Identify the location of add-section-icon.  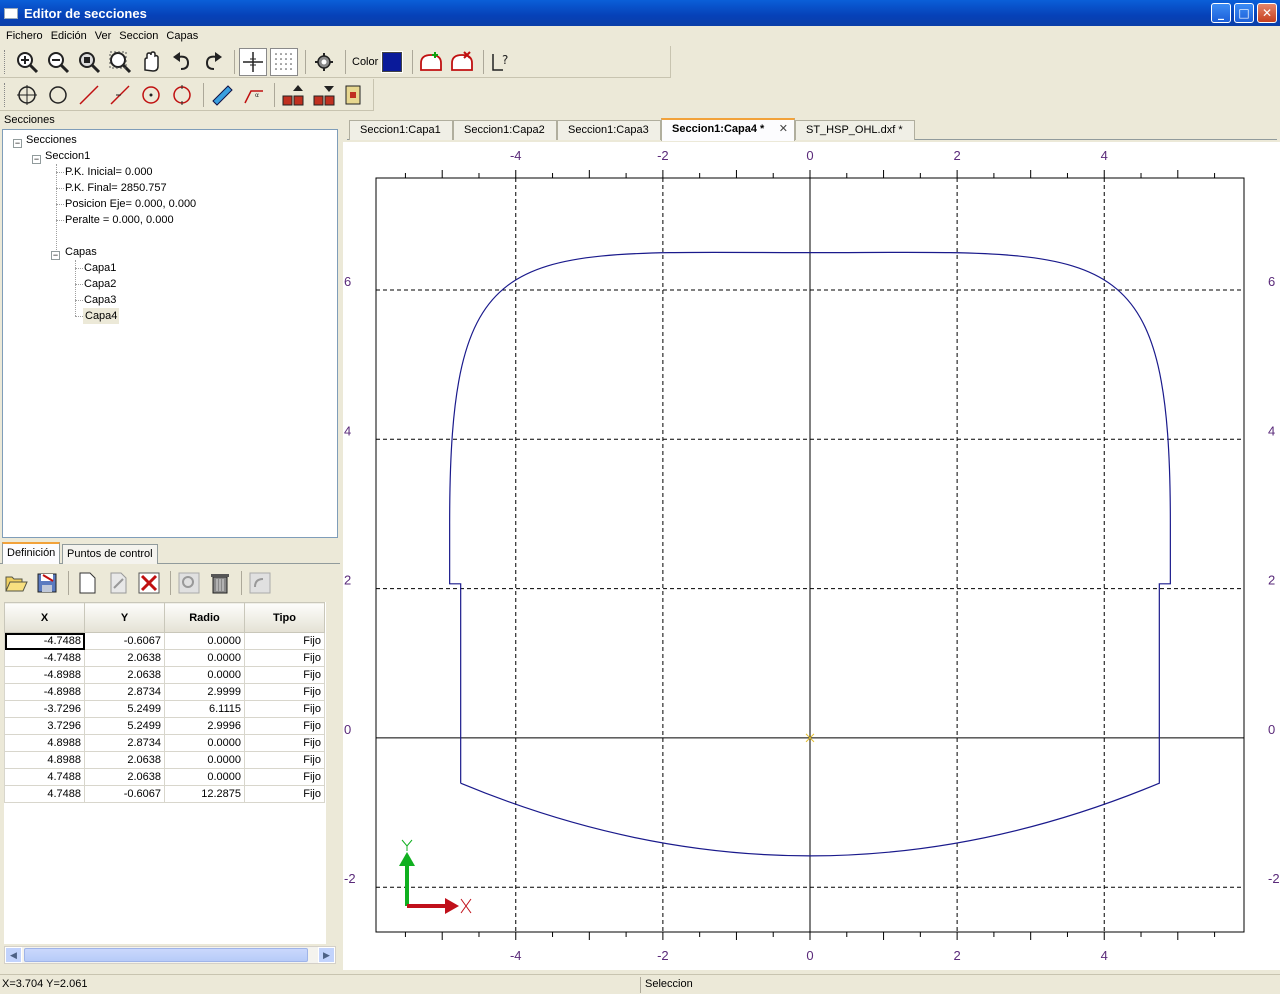
(431, 62).